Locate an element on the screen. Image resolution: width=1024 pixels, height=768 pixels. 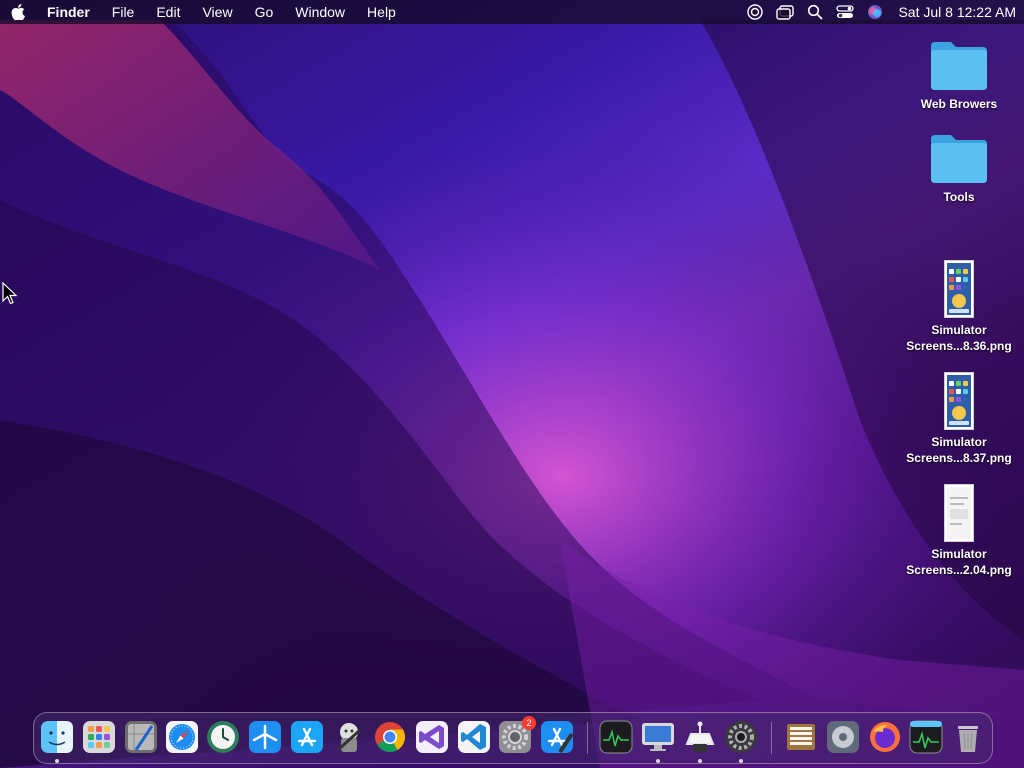
transporter-icon is located at coordinates (700, 736).